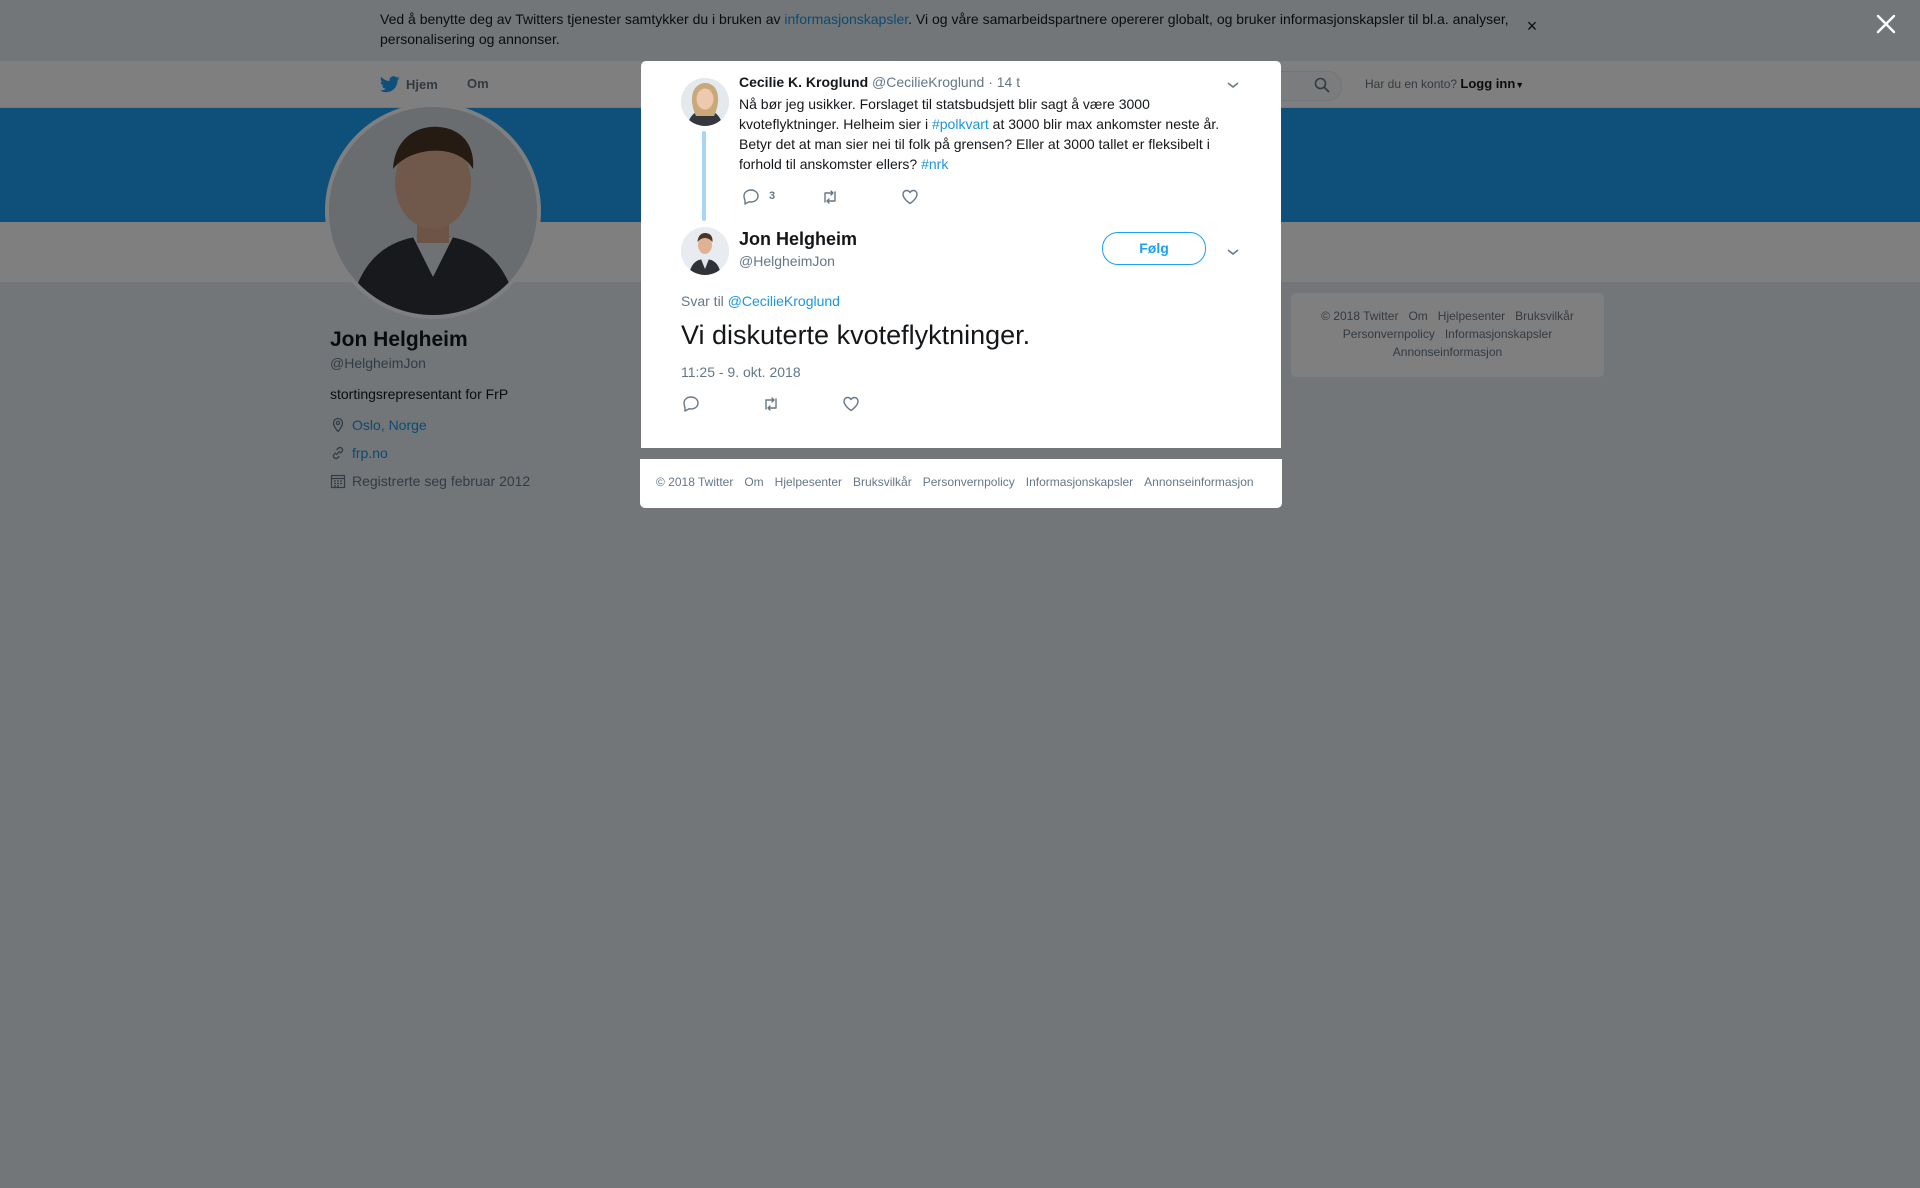 The width and height of the screenshot is (1920, 1188). What do you see at coordinates (1079, 482) in the screenshot?
I see `footer-link: Informasjonskapsler` at bounding box center [1079, 482].